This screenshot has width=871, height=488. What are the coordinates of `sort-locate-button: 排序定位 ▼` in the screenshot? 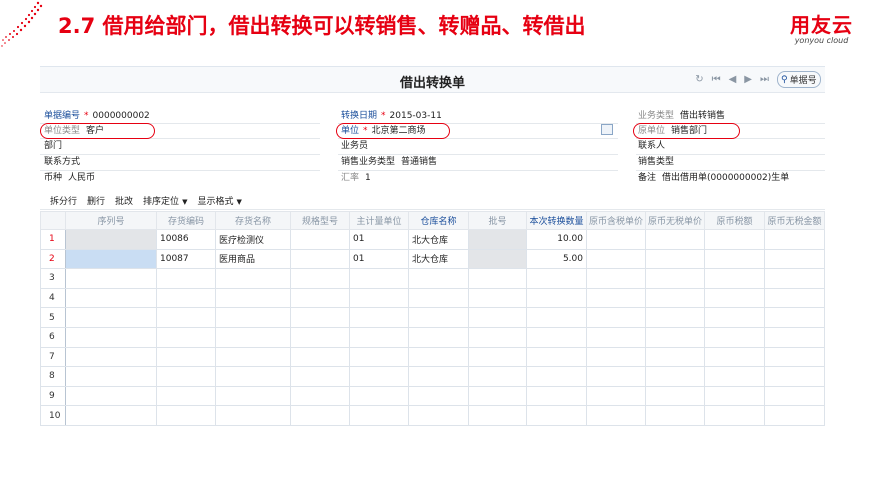 It's located at (165, 200).